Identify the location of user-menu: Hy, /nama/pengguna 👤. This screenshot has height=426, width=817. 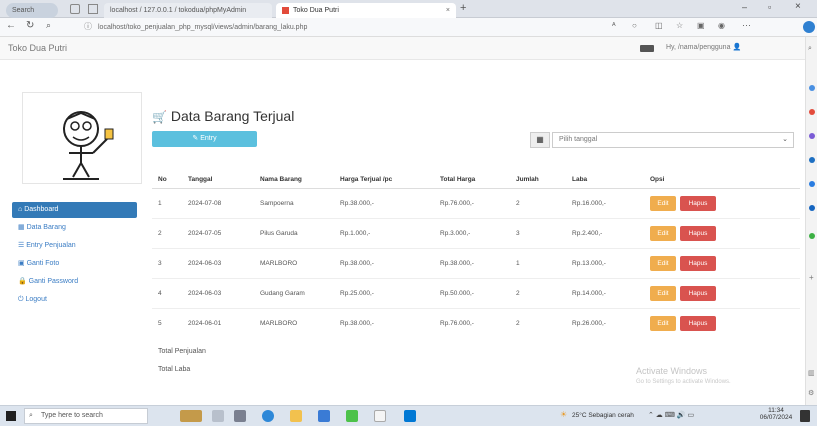
(703, 47).